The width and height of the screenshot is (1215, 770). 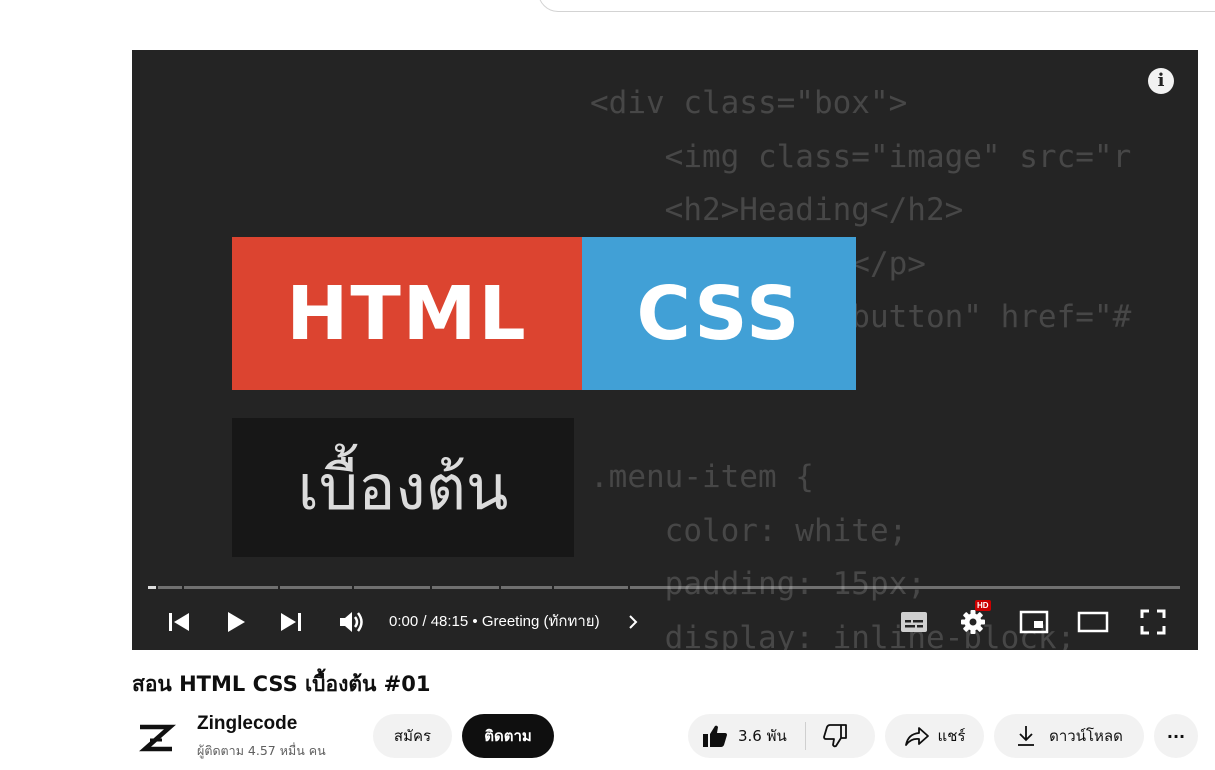 What do you see at coordinates (1161, 81) in the screenshot?
I see `info-icon: i` at bounding box center [1161, 81].